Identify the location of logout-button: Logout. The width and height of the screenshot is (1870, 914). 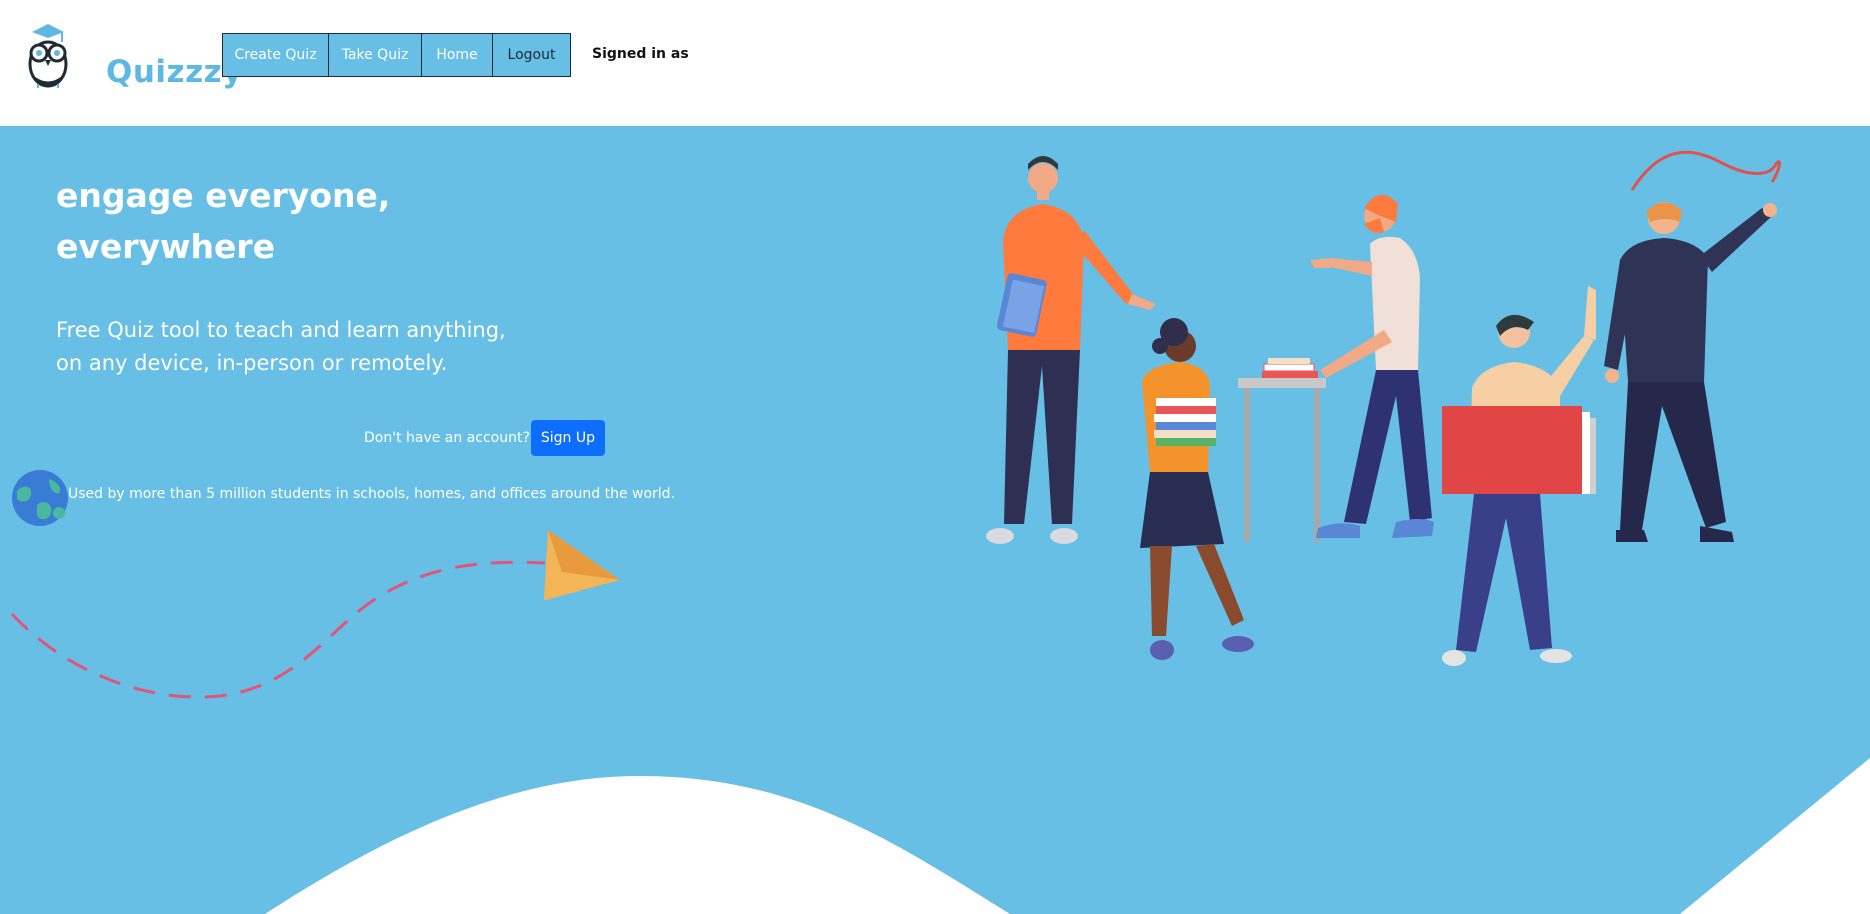
(531, 55).